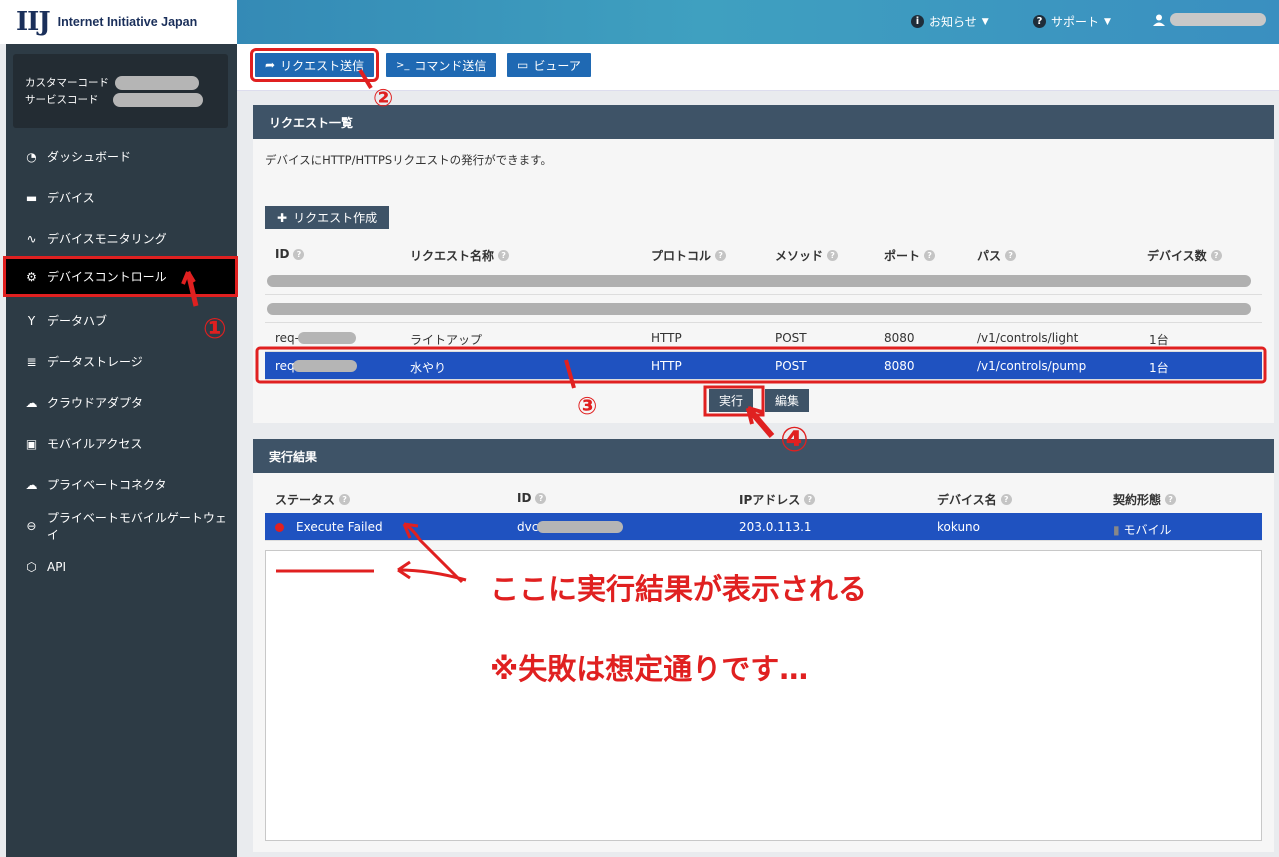  I want to click on column-header-port: ポート?, so click(910, 255).